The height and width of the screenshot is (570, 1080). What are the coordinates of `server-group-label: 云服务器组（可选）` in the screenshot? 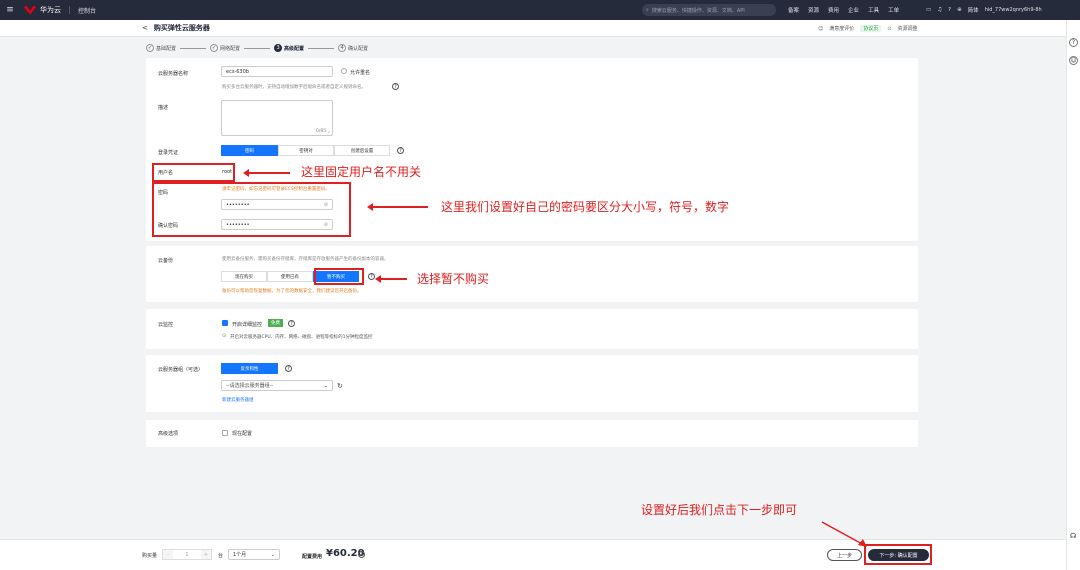 It's located at (181, 370).